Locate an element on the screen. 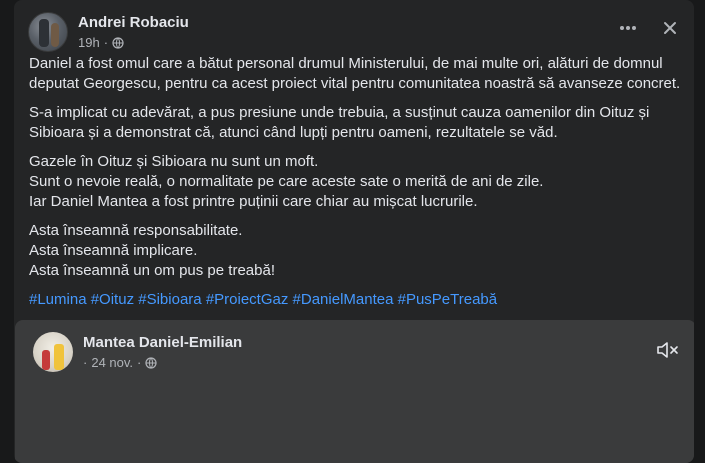  post-actions is located at coordinates (649, 28).